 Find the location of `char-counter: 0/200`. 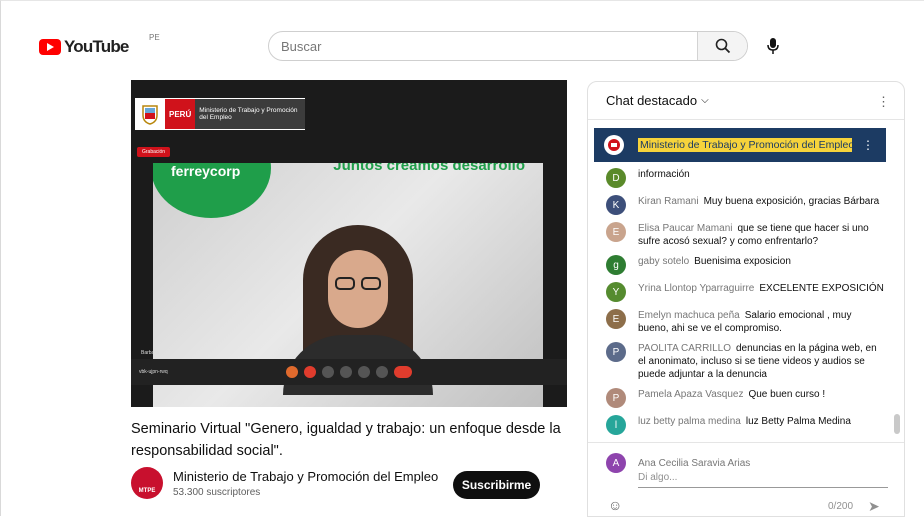

char-counter: 0/200 is located at coordinates (841, 506).